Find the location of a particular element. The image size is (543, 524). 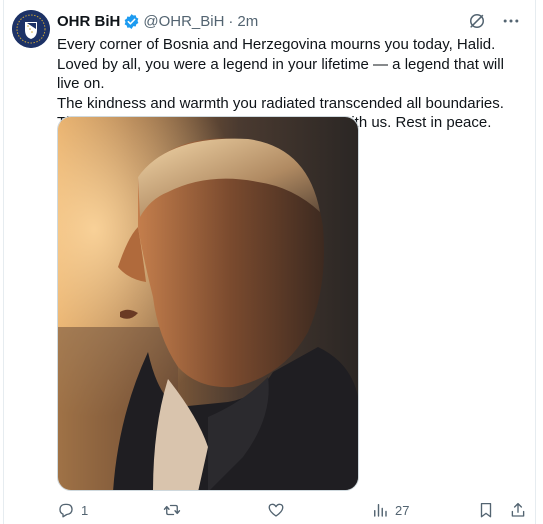

reply-button: 1 is located at coordinates (72, 510).